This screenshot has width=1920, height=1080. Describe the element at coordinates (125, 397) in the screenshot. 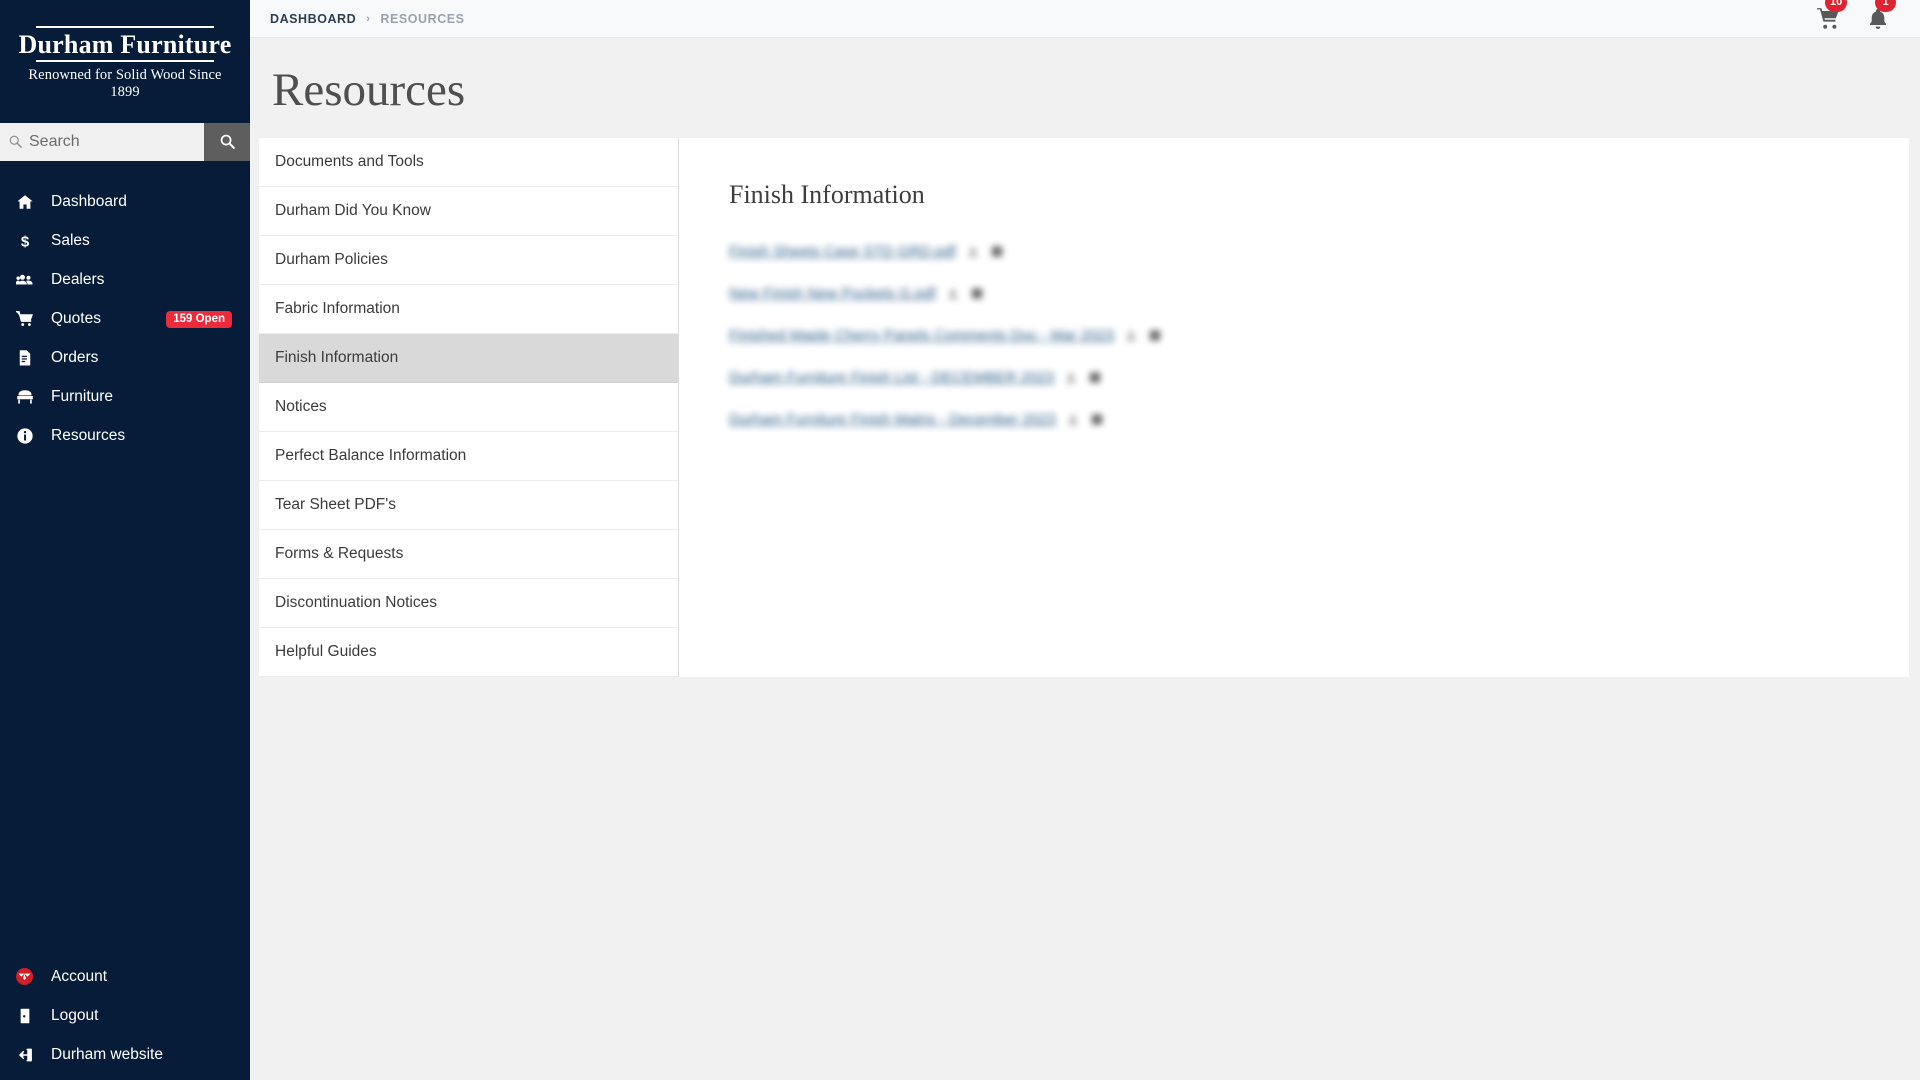

I see `sidebar-item-furniture: Furniture` at that location.